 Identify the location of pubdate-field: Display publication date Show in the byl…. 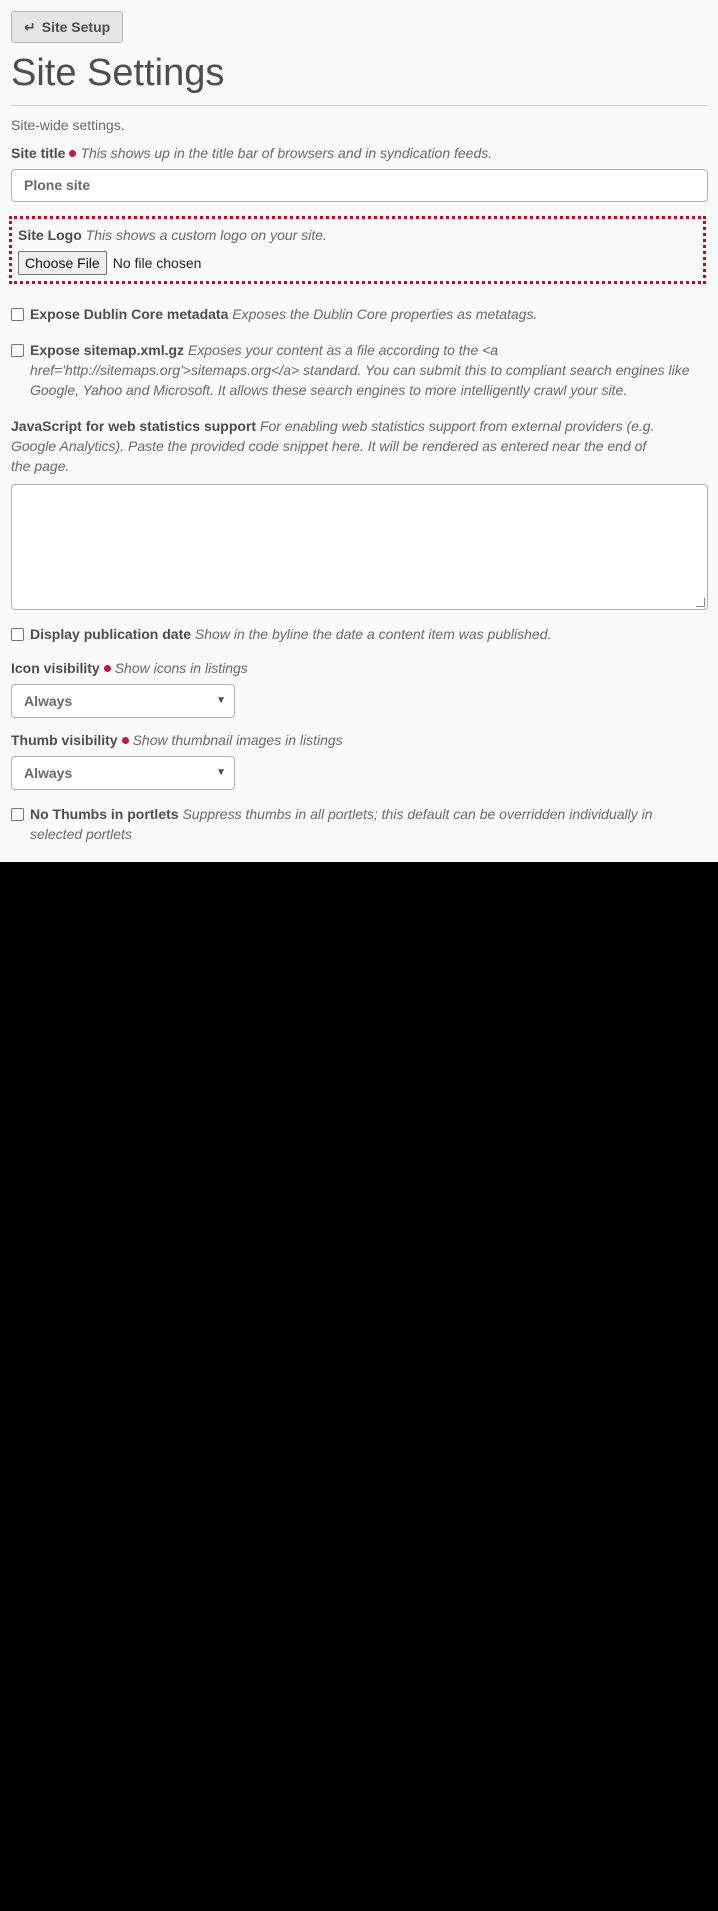
(359, 634).